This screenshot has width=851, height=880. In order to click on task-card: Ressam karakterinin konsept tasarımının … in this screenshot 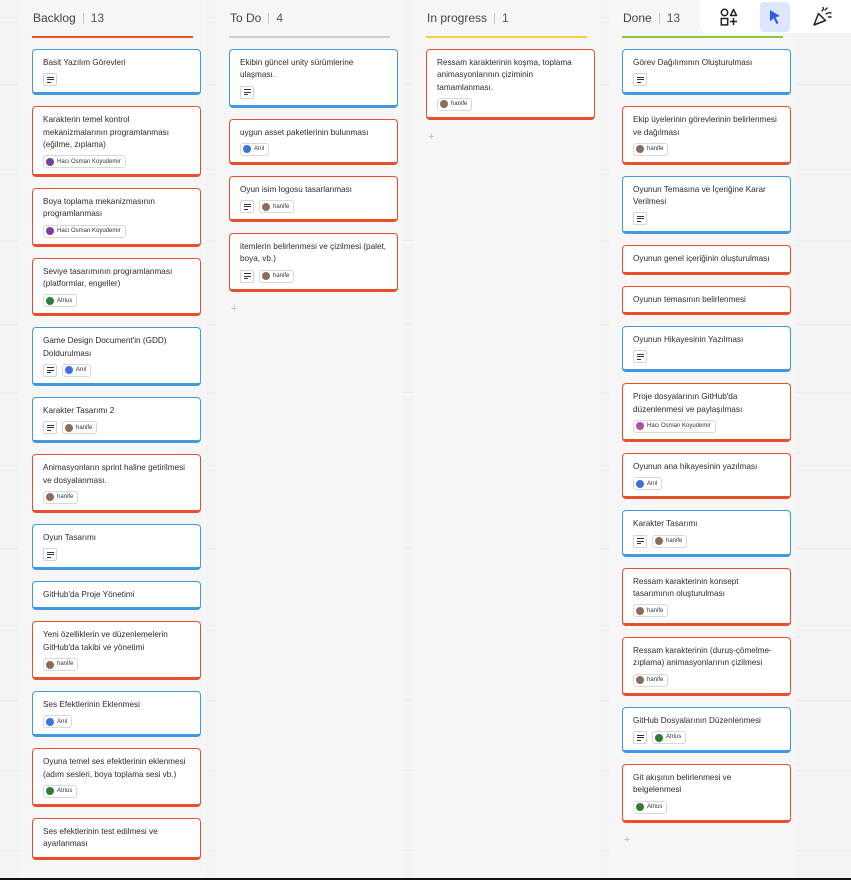, I will do `click(706, 597)`.